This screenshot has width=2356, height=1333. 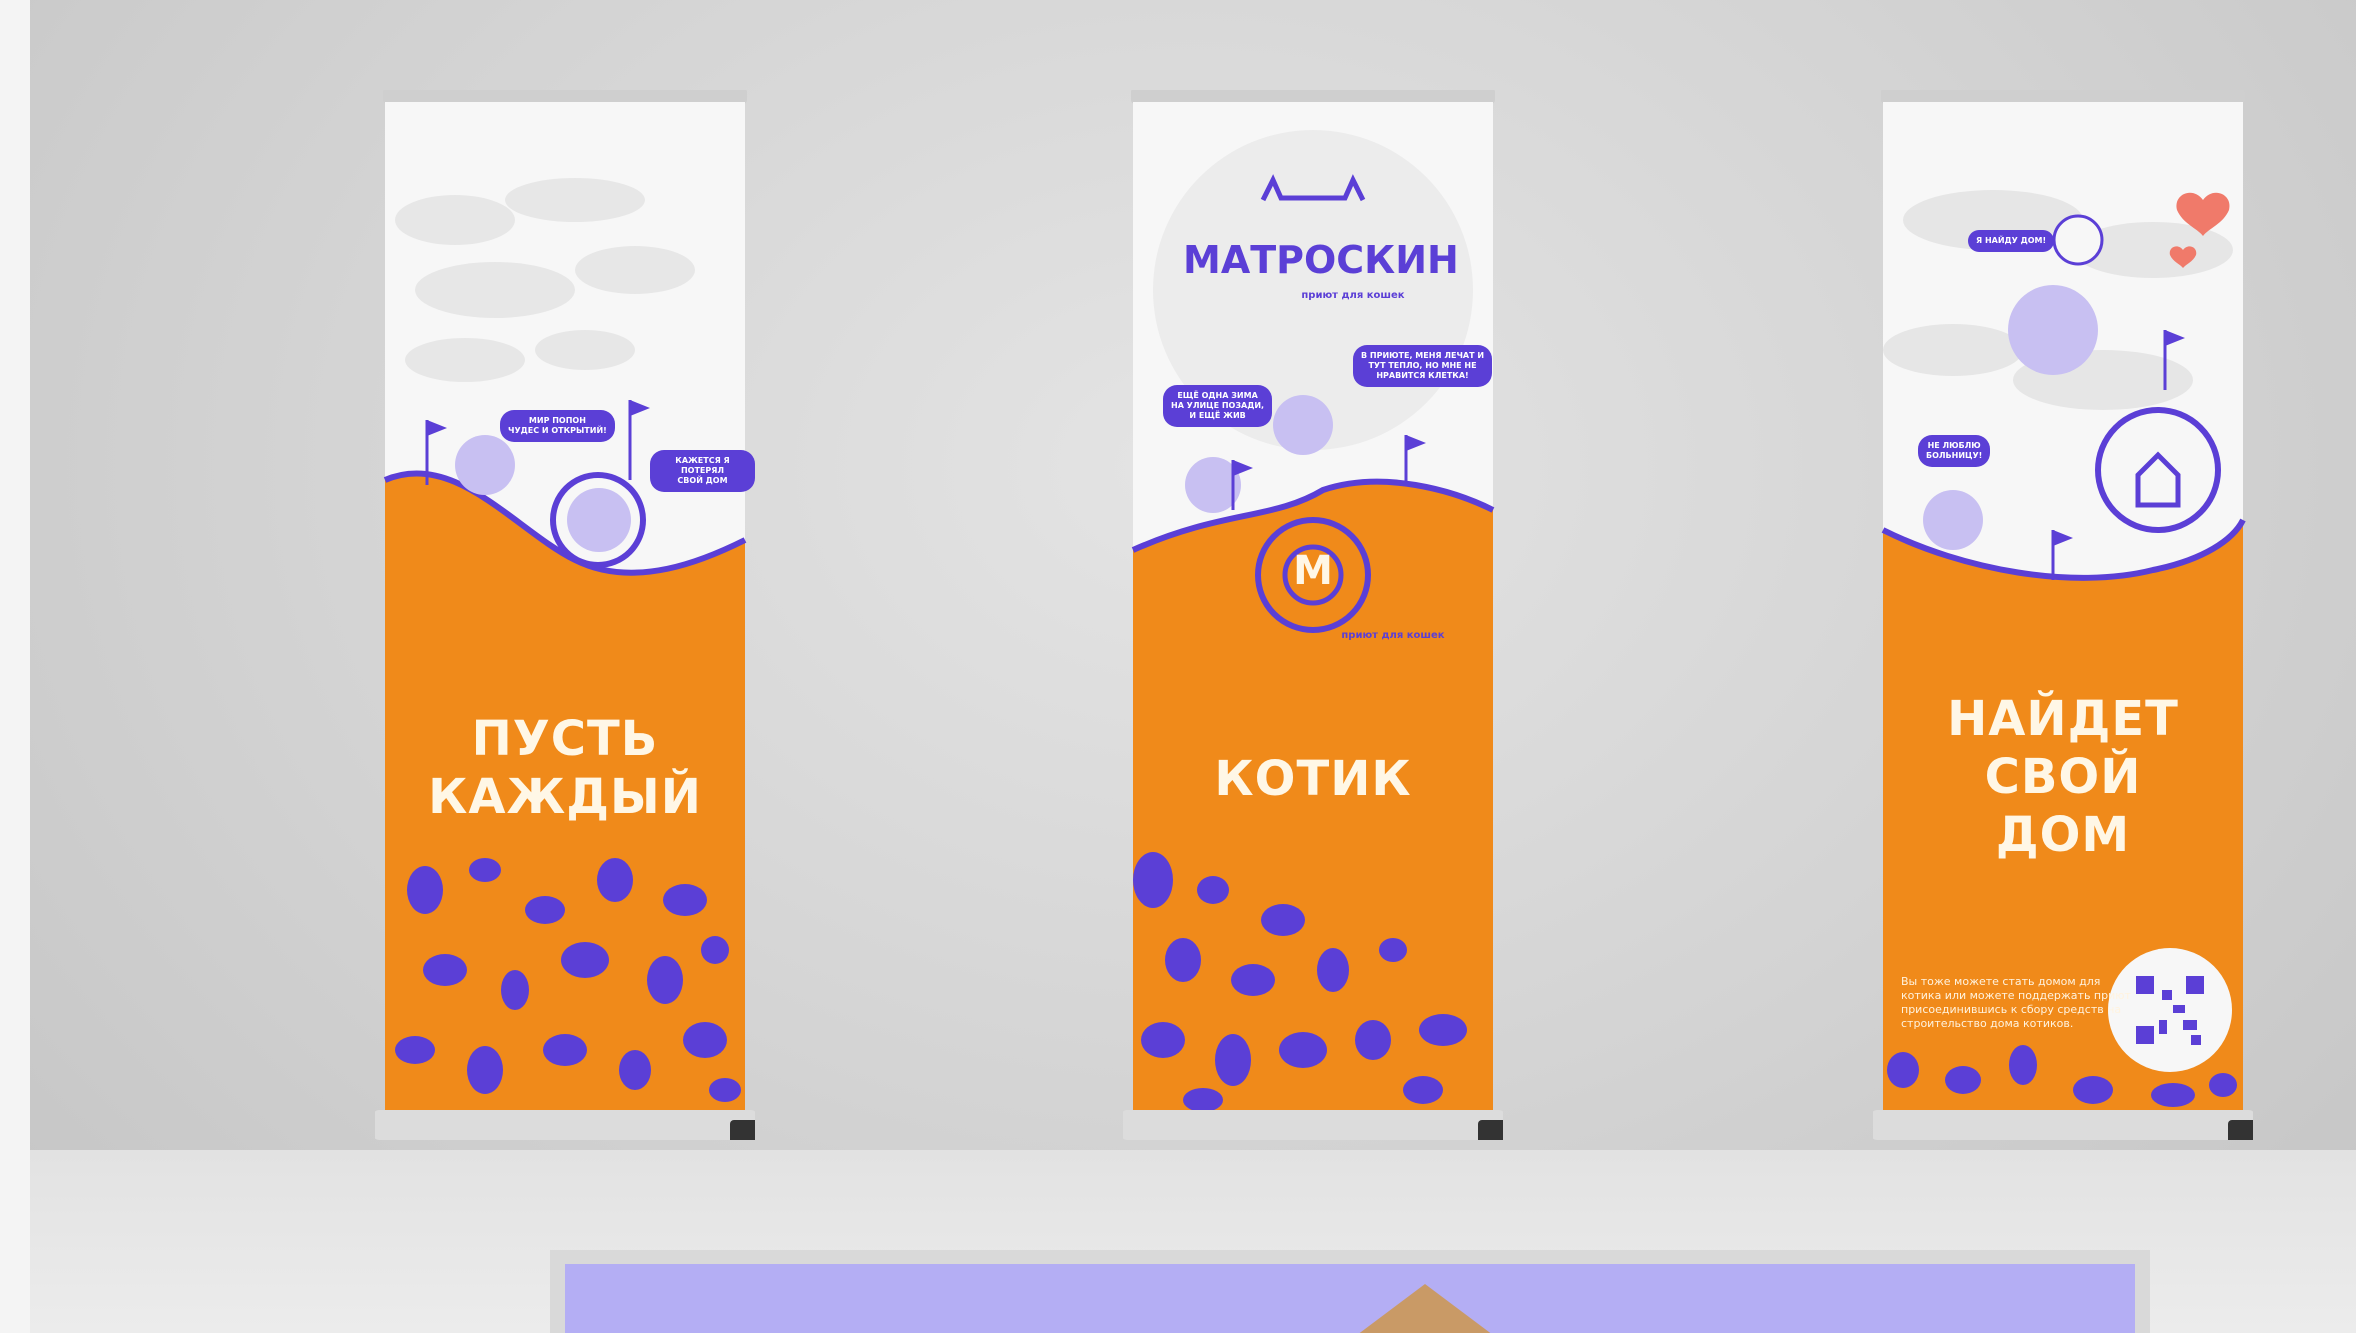 I want to click on speech-bubble: НЕ ЛЮБЛЮ БОЛЬНИЦУ!, so click(x=1954, y=451).